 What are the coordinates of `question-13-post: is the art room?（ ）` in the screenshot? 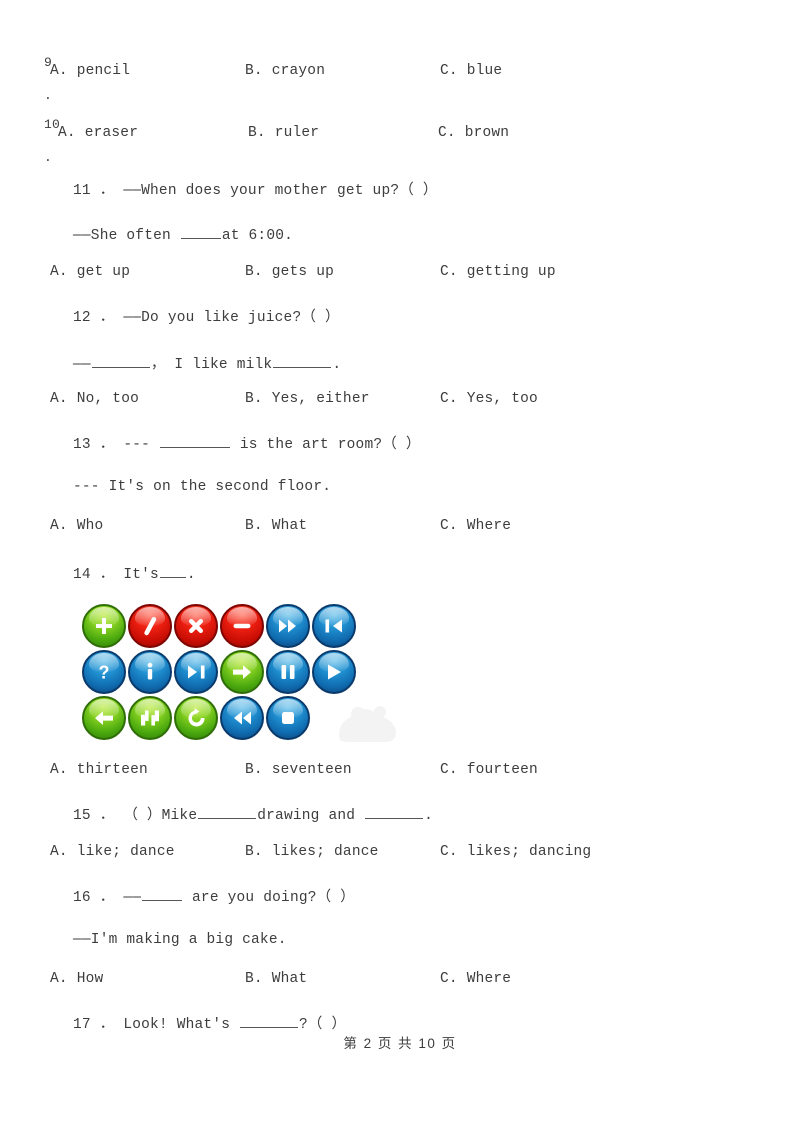 It's located at (325, 445).